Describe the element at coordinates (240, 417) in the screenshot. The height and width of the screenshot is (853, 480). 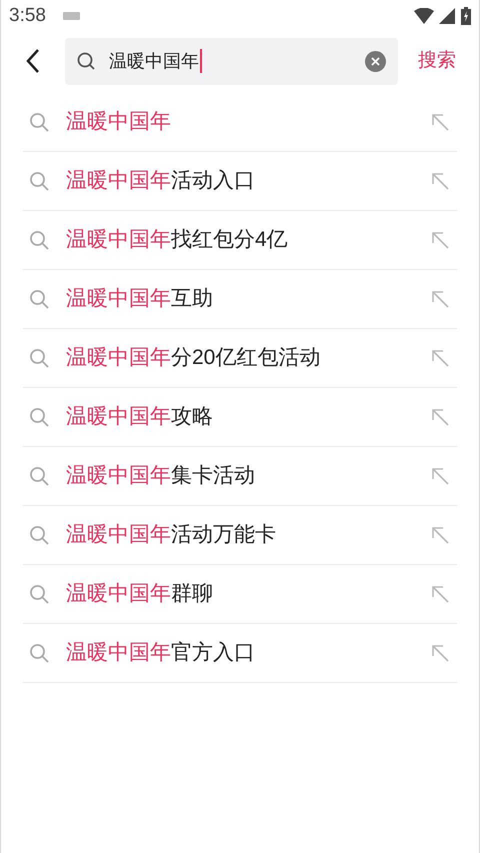
I see `suggestion-item: 温暖中国年攻略` at that location.